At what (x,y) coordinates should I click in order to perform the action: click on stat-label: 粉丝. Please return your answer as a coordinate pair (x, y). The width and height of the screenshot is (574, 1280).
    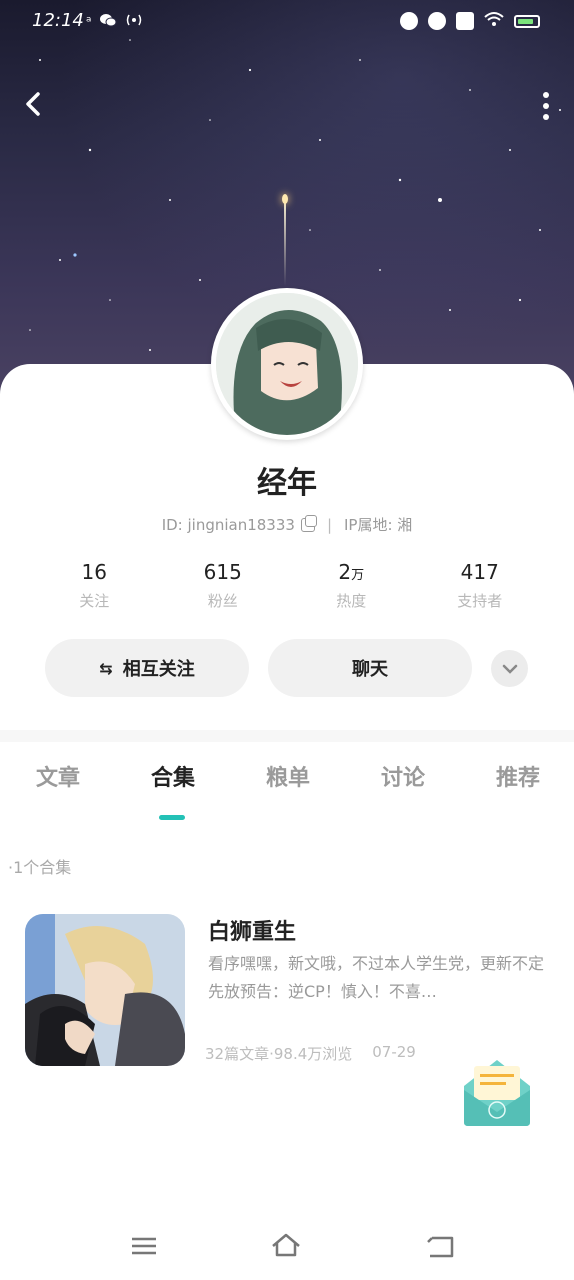
    Looking at the image, I should click on (222, 601).